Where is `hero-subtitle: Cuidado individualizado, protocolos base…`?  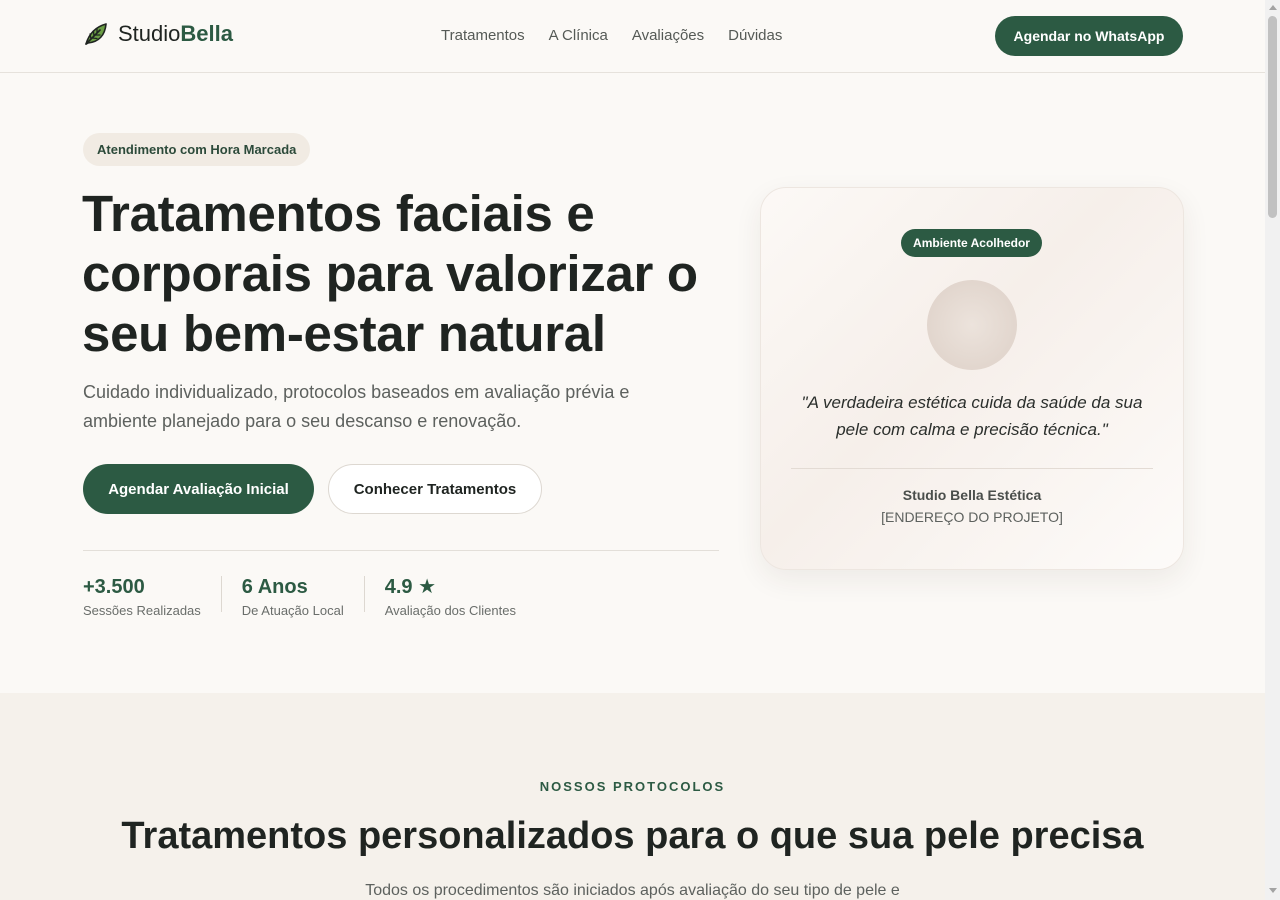
hero-subtitle: Cuidado individualizado, protocolos base… is located at coordinates (373, 407).